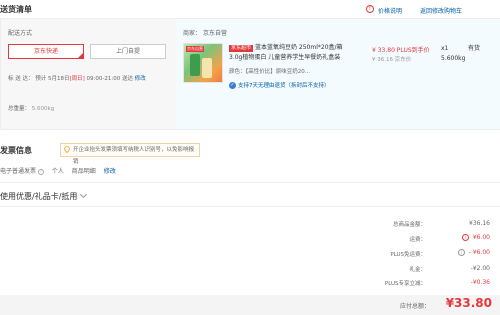  I want to click on plus-free-shipping-label: PLUS免运费：, so click(408, 255).